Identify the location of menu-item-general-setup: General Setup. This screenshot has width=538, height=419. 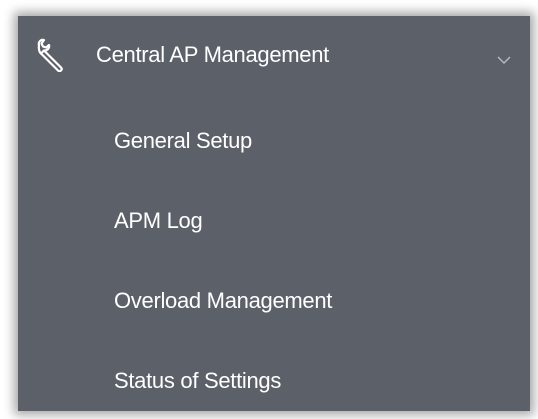
(274, 140).